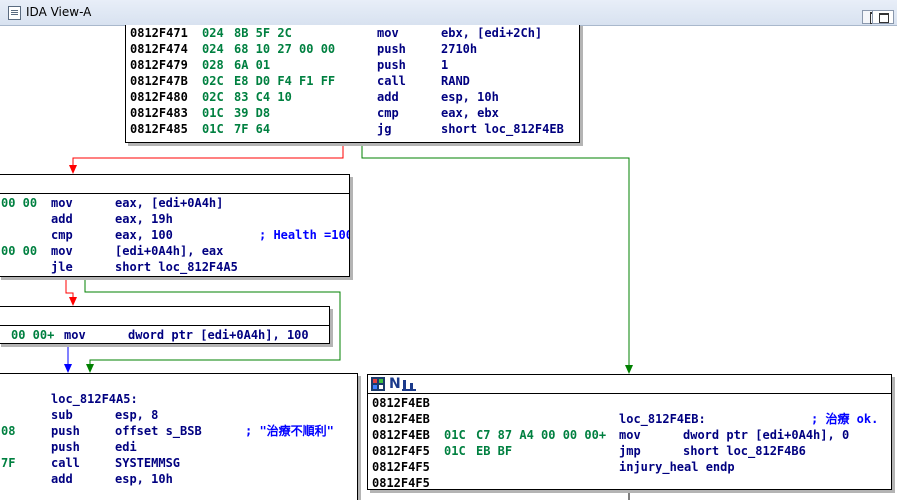 The width and height of the screenshot is (897, 500). What do you see at coordinates (174, 184) in the screenshot?
I see `node-health-header` at bounding box center [174, 184].